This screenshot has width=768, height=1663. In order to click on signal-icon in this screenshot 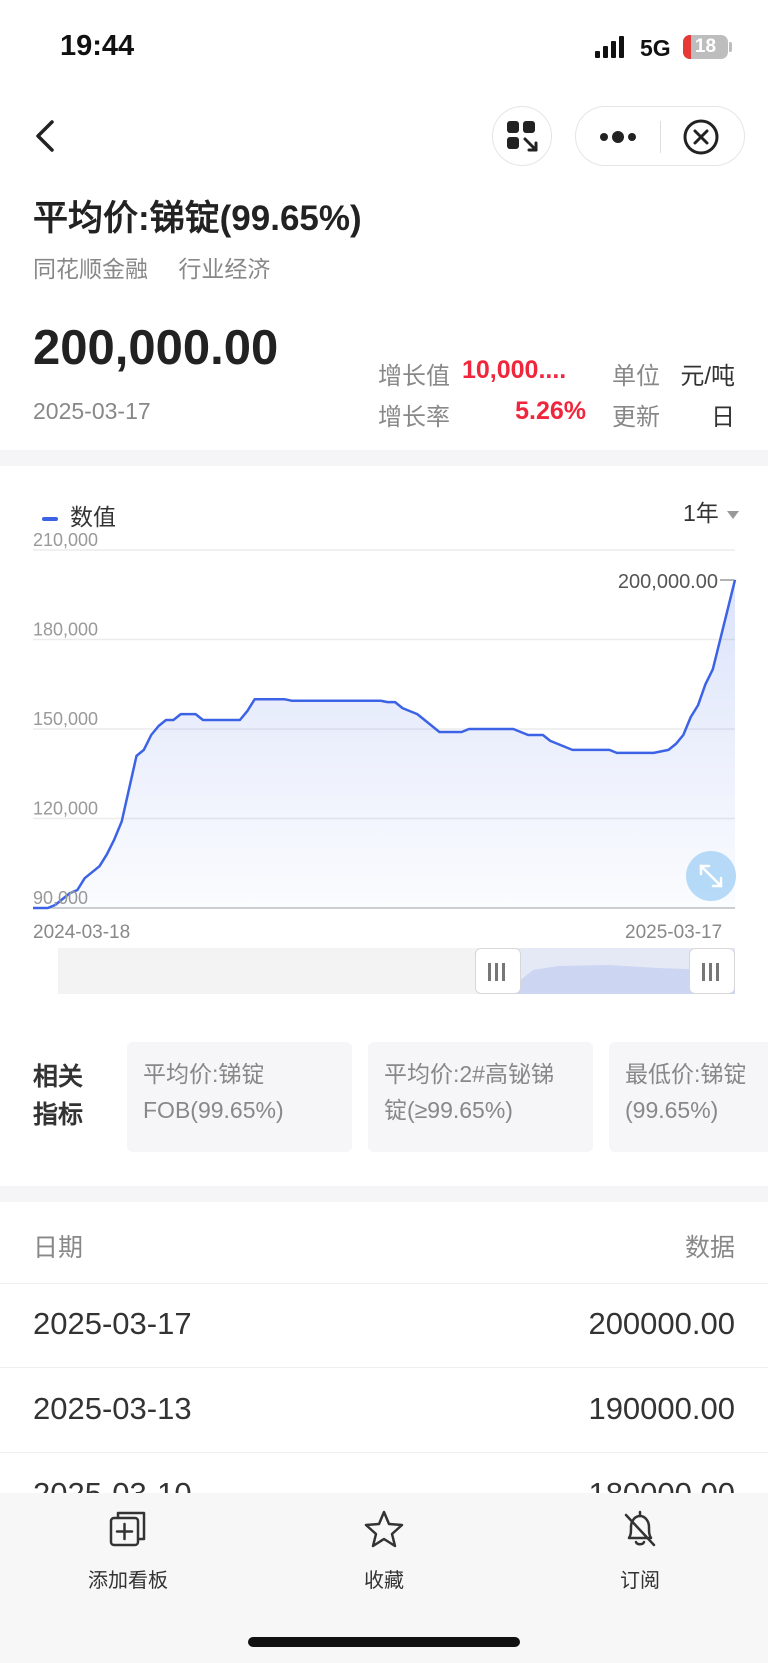, I will do `click(609, 47)`.